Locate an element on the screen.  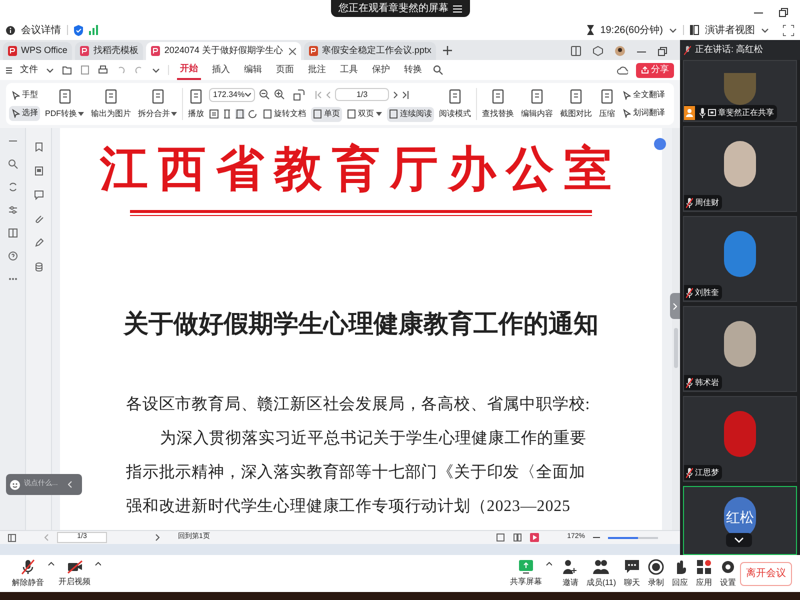
zoom-field: 172.34% is located at coordinates (232, 95).